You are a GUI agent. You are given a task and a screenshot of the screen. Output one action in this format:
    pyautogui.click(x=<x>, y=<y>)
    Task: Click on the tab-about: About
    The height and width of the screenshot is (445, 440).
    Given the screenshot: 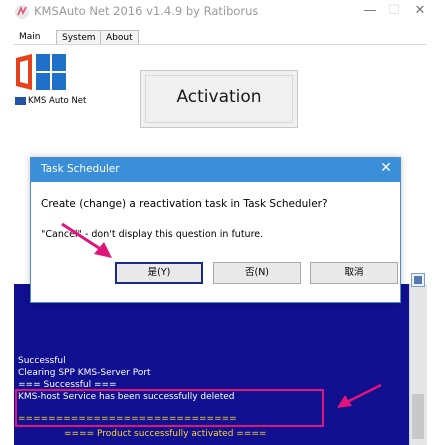 What is the action you would take?
    pyautogui.click(x=119, y=37)
    